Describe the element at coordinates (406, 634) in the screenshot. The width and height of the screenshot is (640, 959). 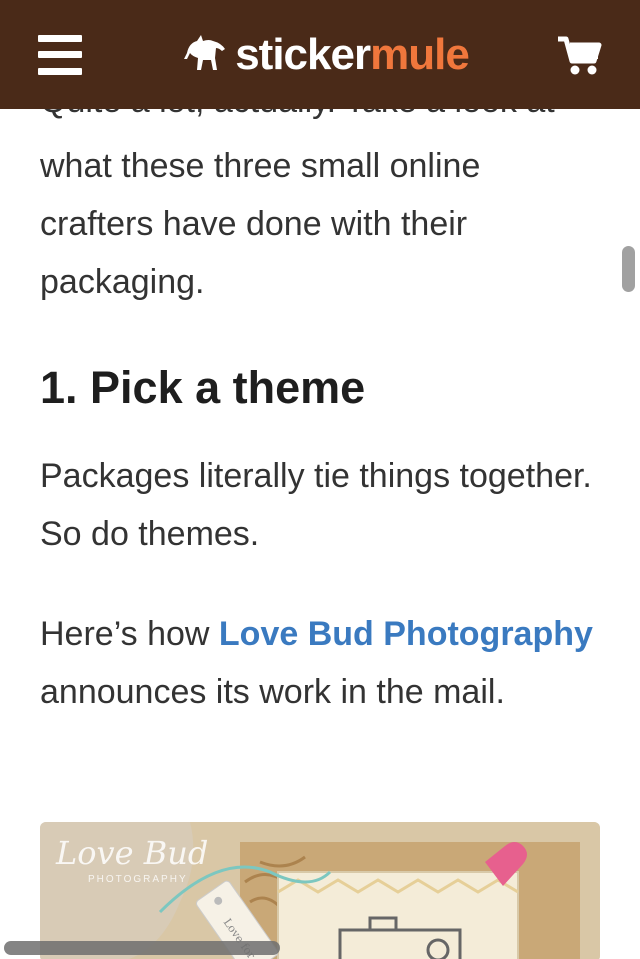
I see `love-bud-photography-link: Love Bud Photography` at that location.